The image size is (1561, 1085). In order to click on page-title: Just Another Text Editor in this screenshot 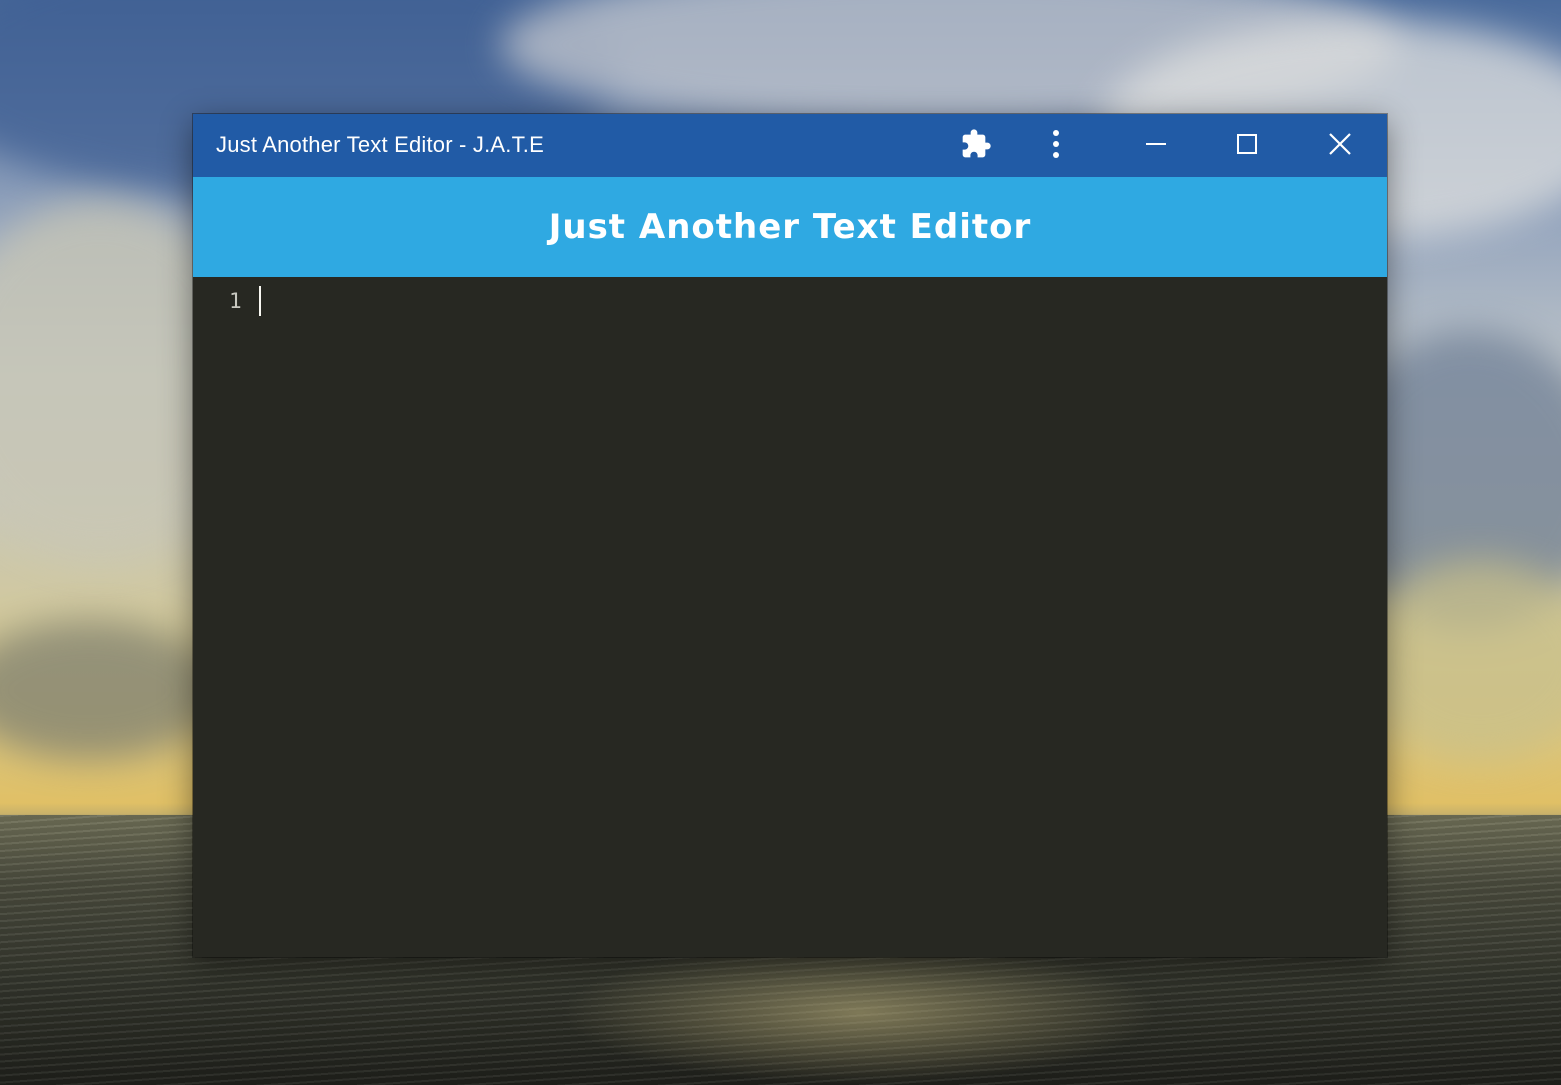, I will do `click(790, 227)`.